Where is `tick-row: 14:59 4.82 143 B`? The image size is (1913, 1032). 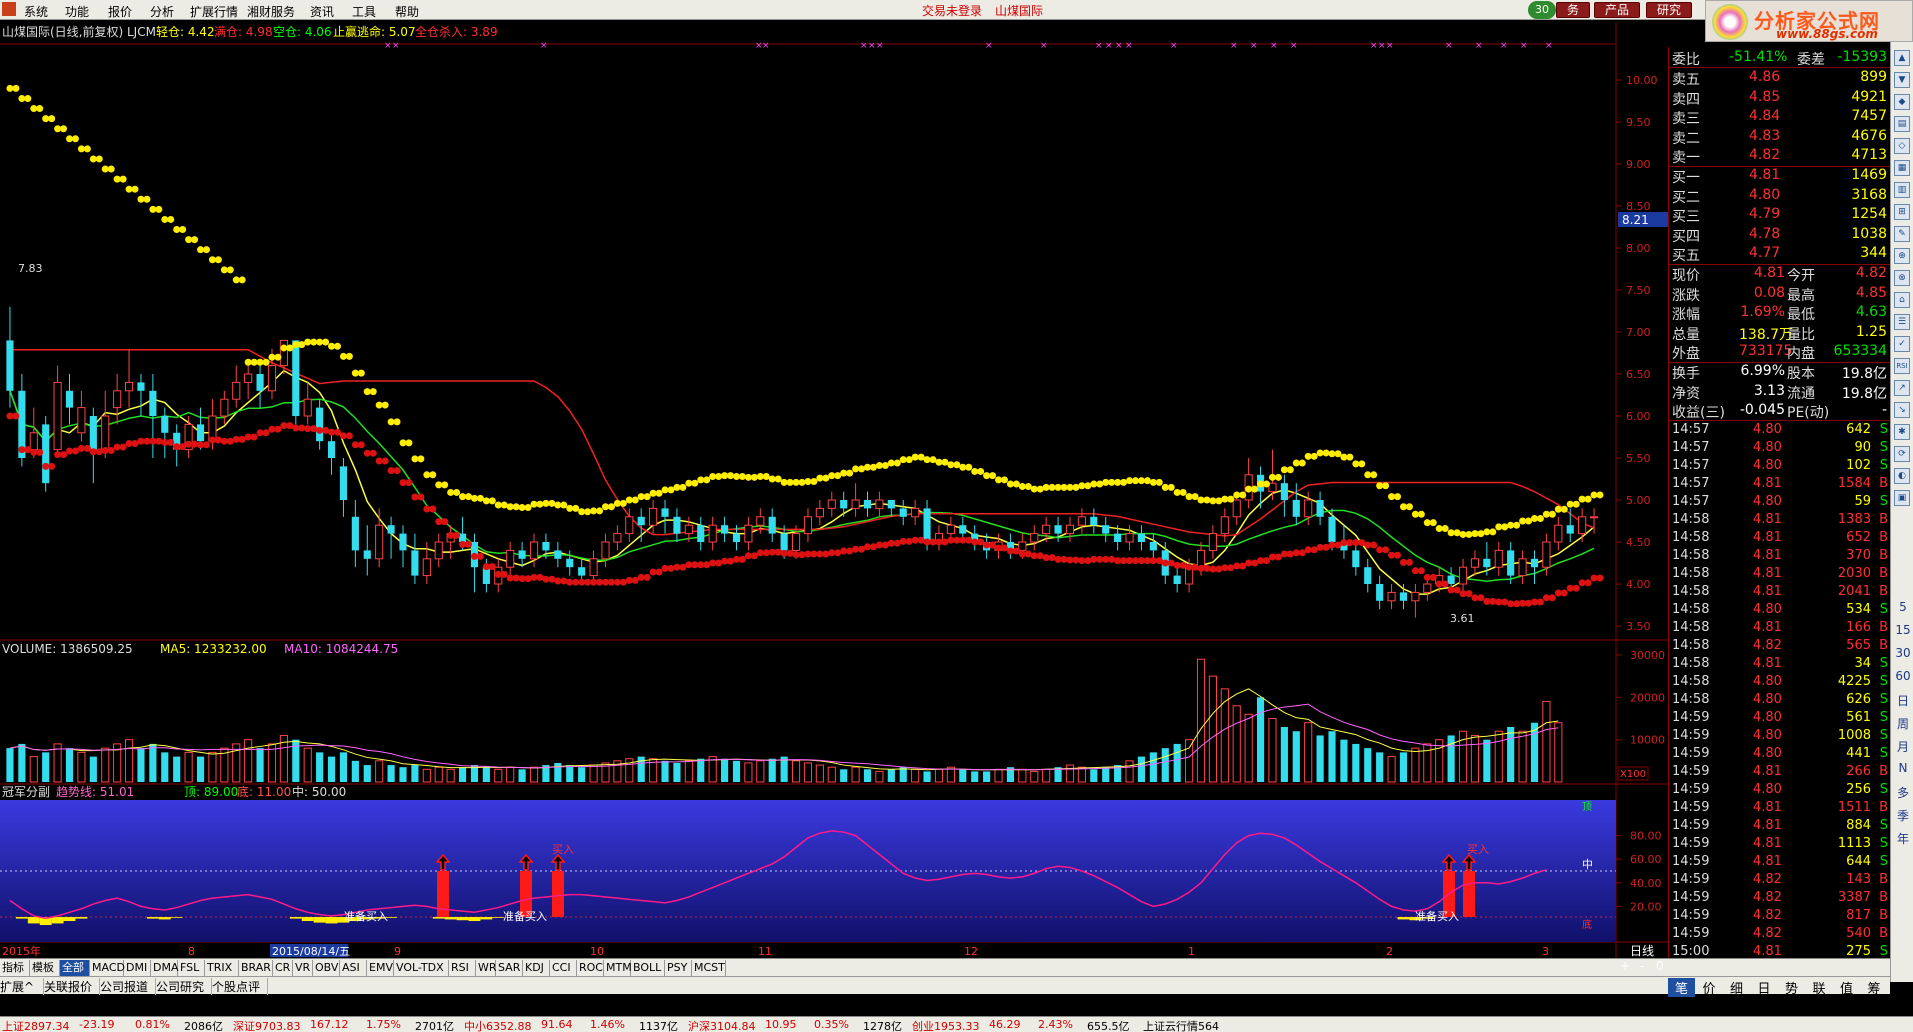 tick-row: 14:59 4.82 143 B is located at coordinates (1780, 881).